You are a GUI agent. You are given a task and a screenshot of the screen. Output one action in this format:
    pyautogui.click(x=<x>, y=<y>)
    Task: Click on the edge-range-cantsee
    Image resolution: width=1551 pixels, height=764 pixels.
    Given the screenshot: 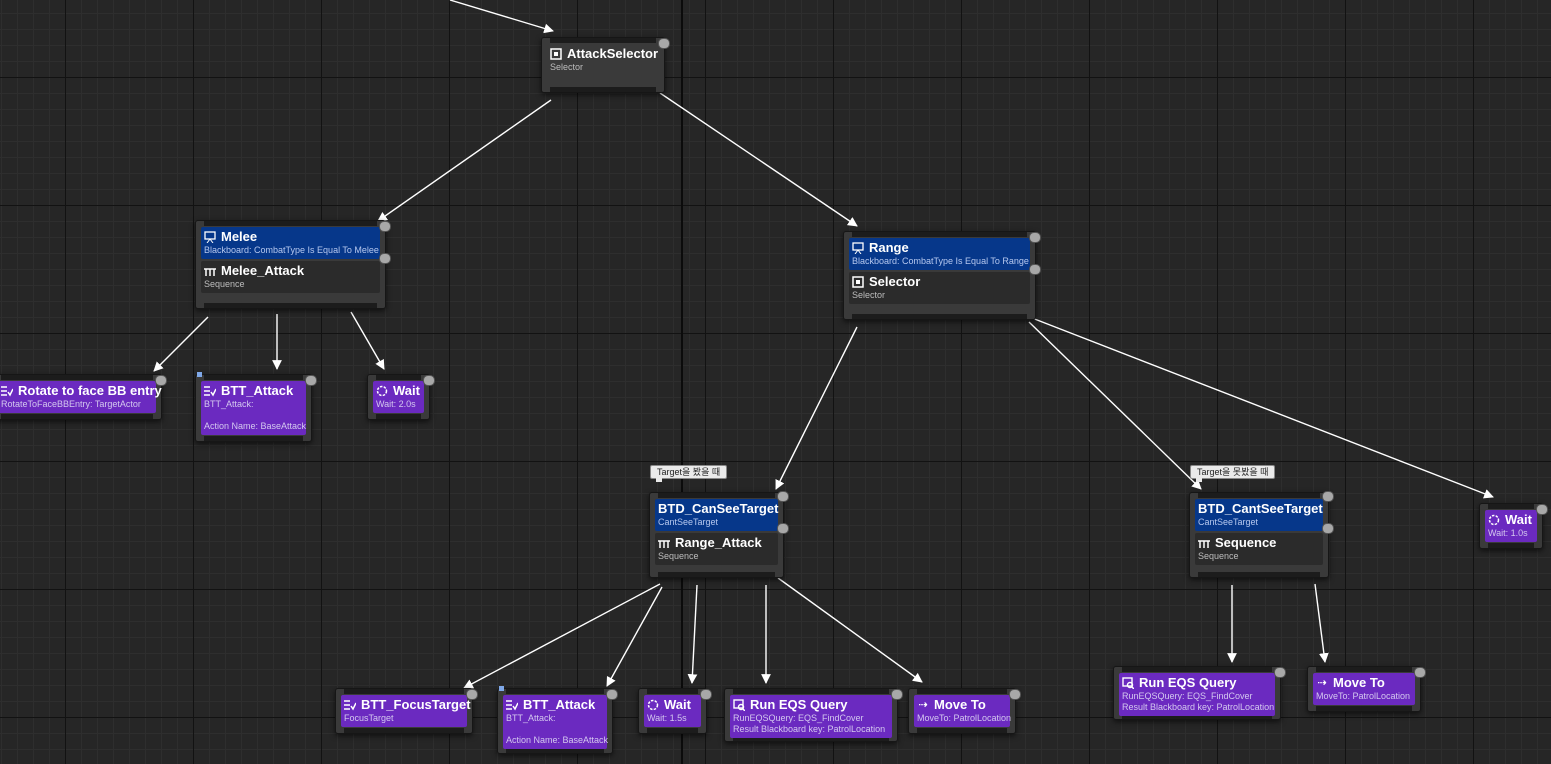 What is the action you would take?
    pyautogui.click(x=1115, y=405)
    